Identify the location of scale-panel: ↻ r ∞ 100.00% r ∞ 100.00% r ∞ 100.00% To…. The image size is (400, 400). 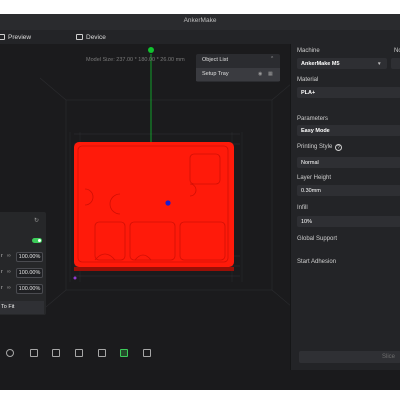
(23, 263).